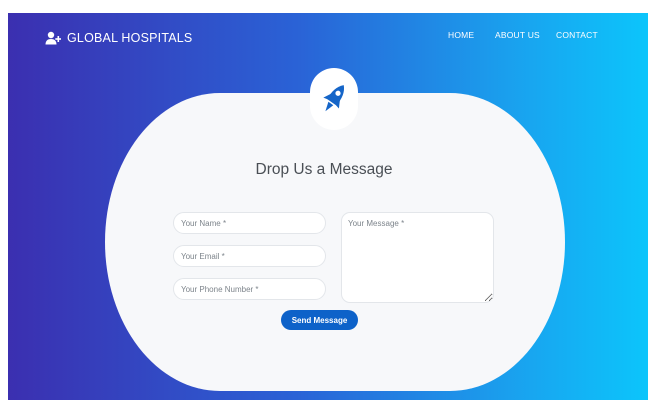 Image resolution: width=648 pixels, height=400 pixels. I want to click on email-field, so click(249, 256).